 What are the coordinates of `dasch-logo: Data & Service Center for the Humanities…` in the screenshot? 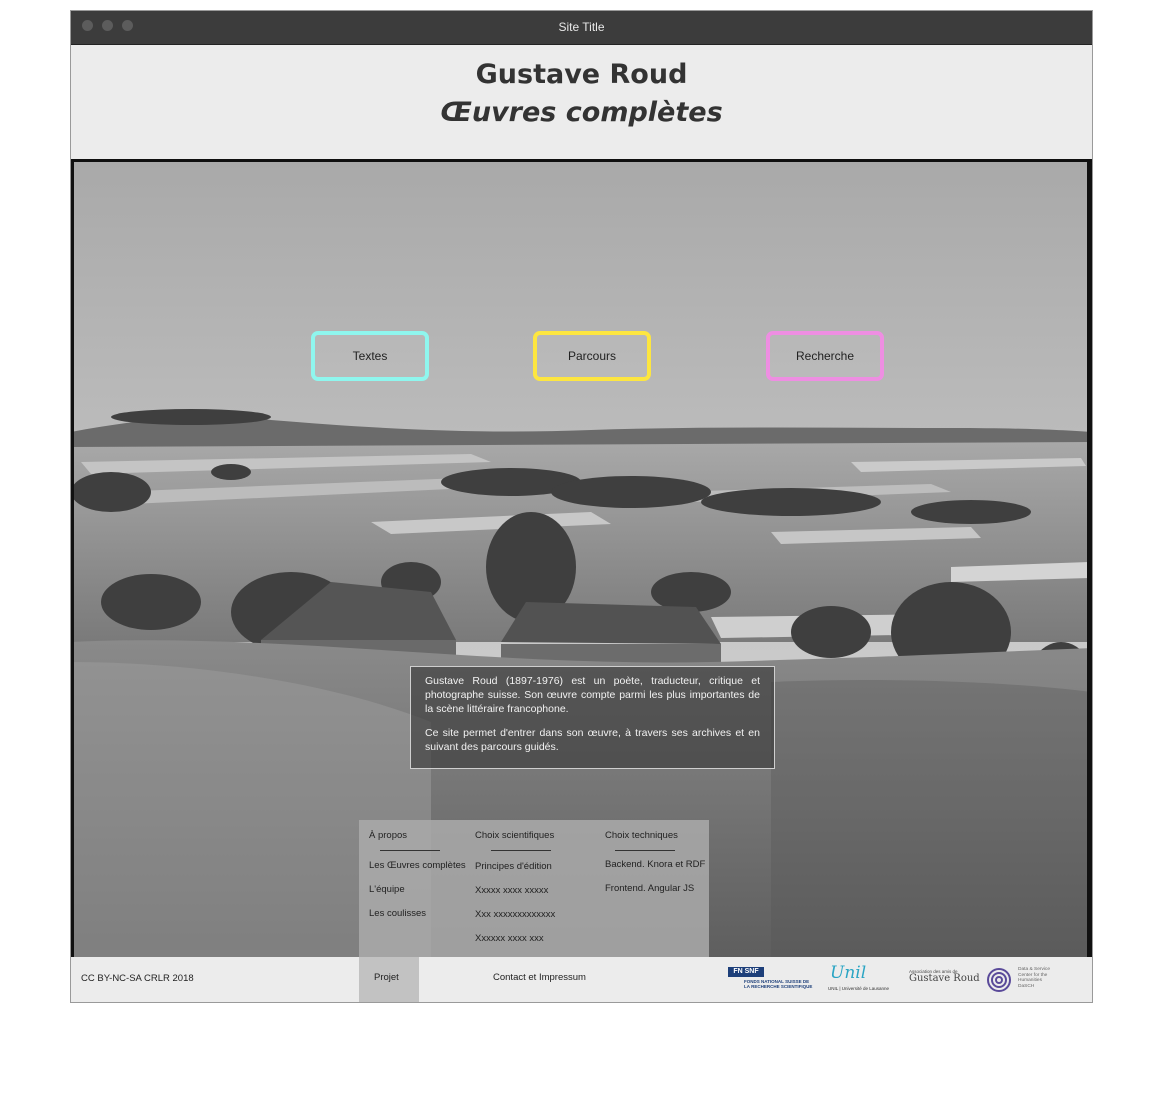 It's located at (1022, 980).